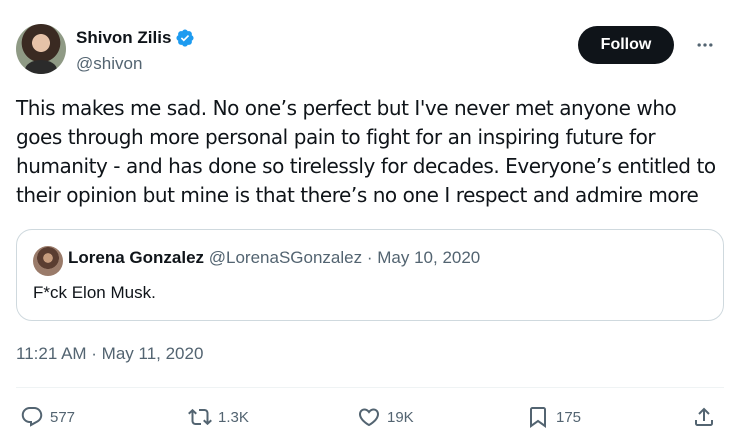  I want to click on quoted-author-handle: @LorenaSGonzalez, so click(285, 257).